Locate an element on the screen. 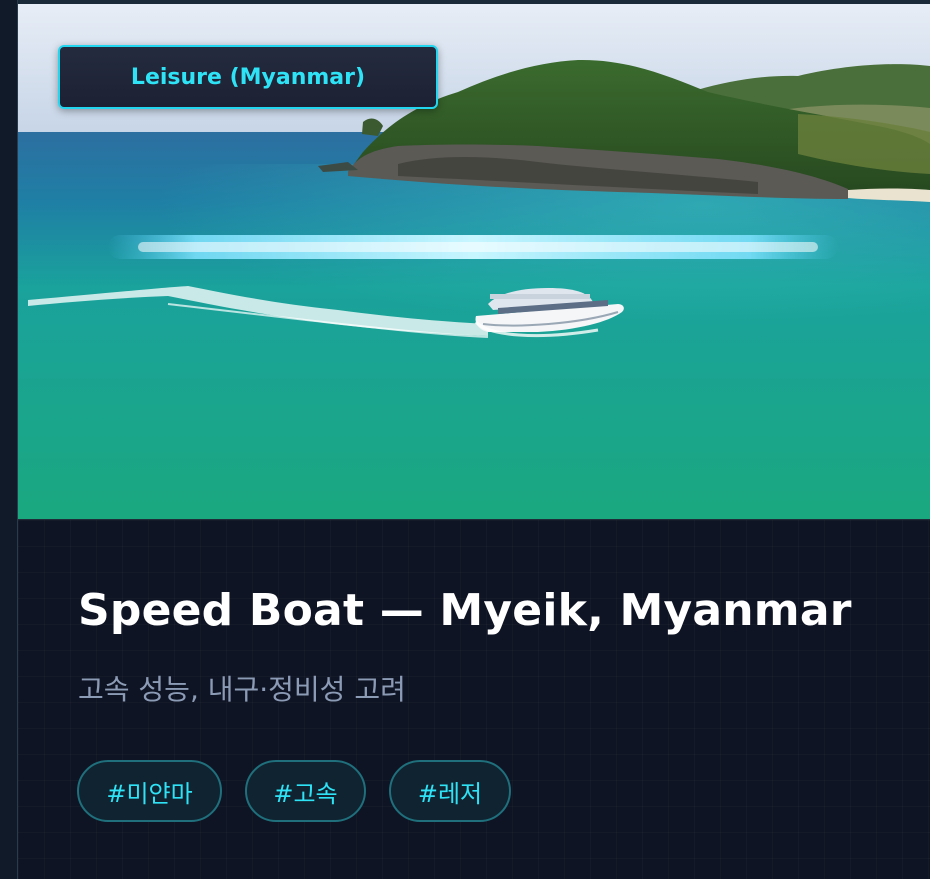 This screenshot has width=930, height=879. tag-myanmar: #미얀마 is located at coordinates (149, 791).